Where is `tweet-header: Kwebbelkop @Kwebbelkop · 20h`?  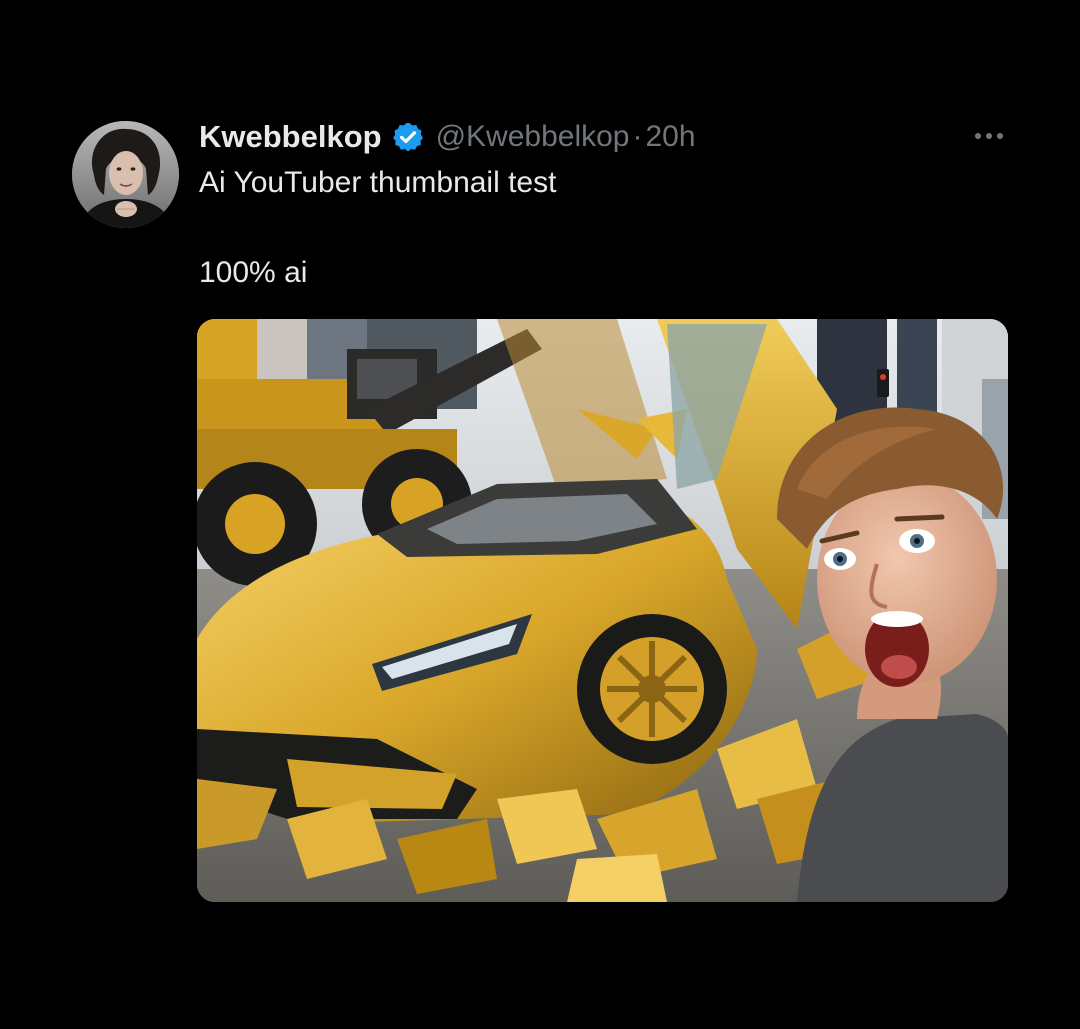
tweet-header: Kwebbelkop @Kwebbelkop · 20h is located at coordinates (447, 137).